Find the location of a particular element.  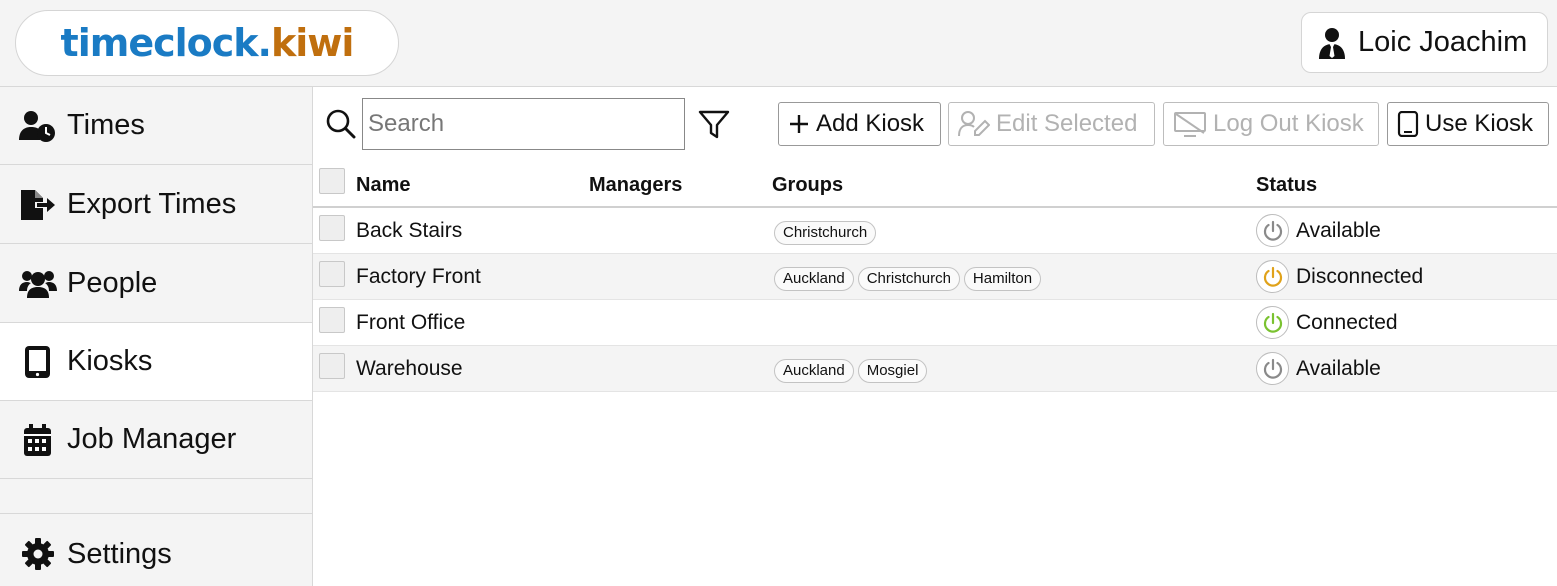

user-edit-icon is located at coordinates (974, 124).